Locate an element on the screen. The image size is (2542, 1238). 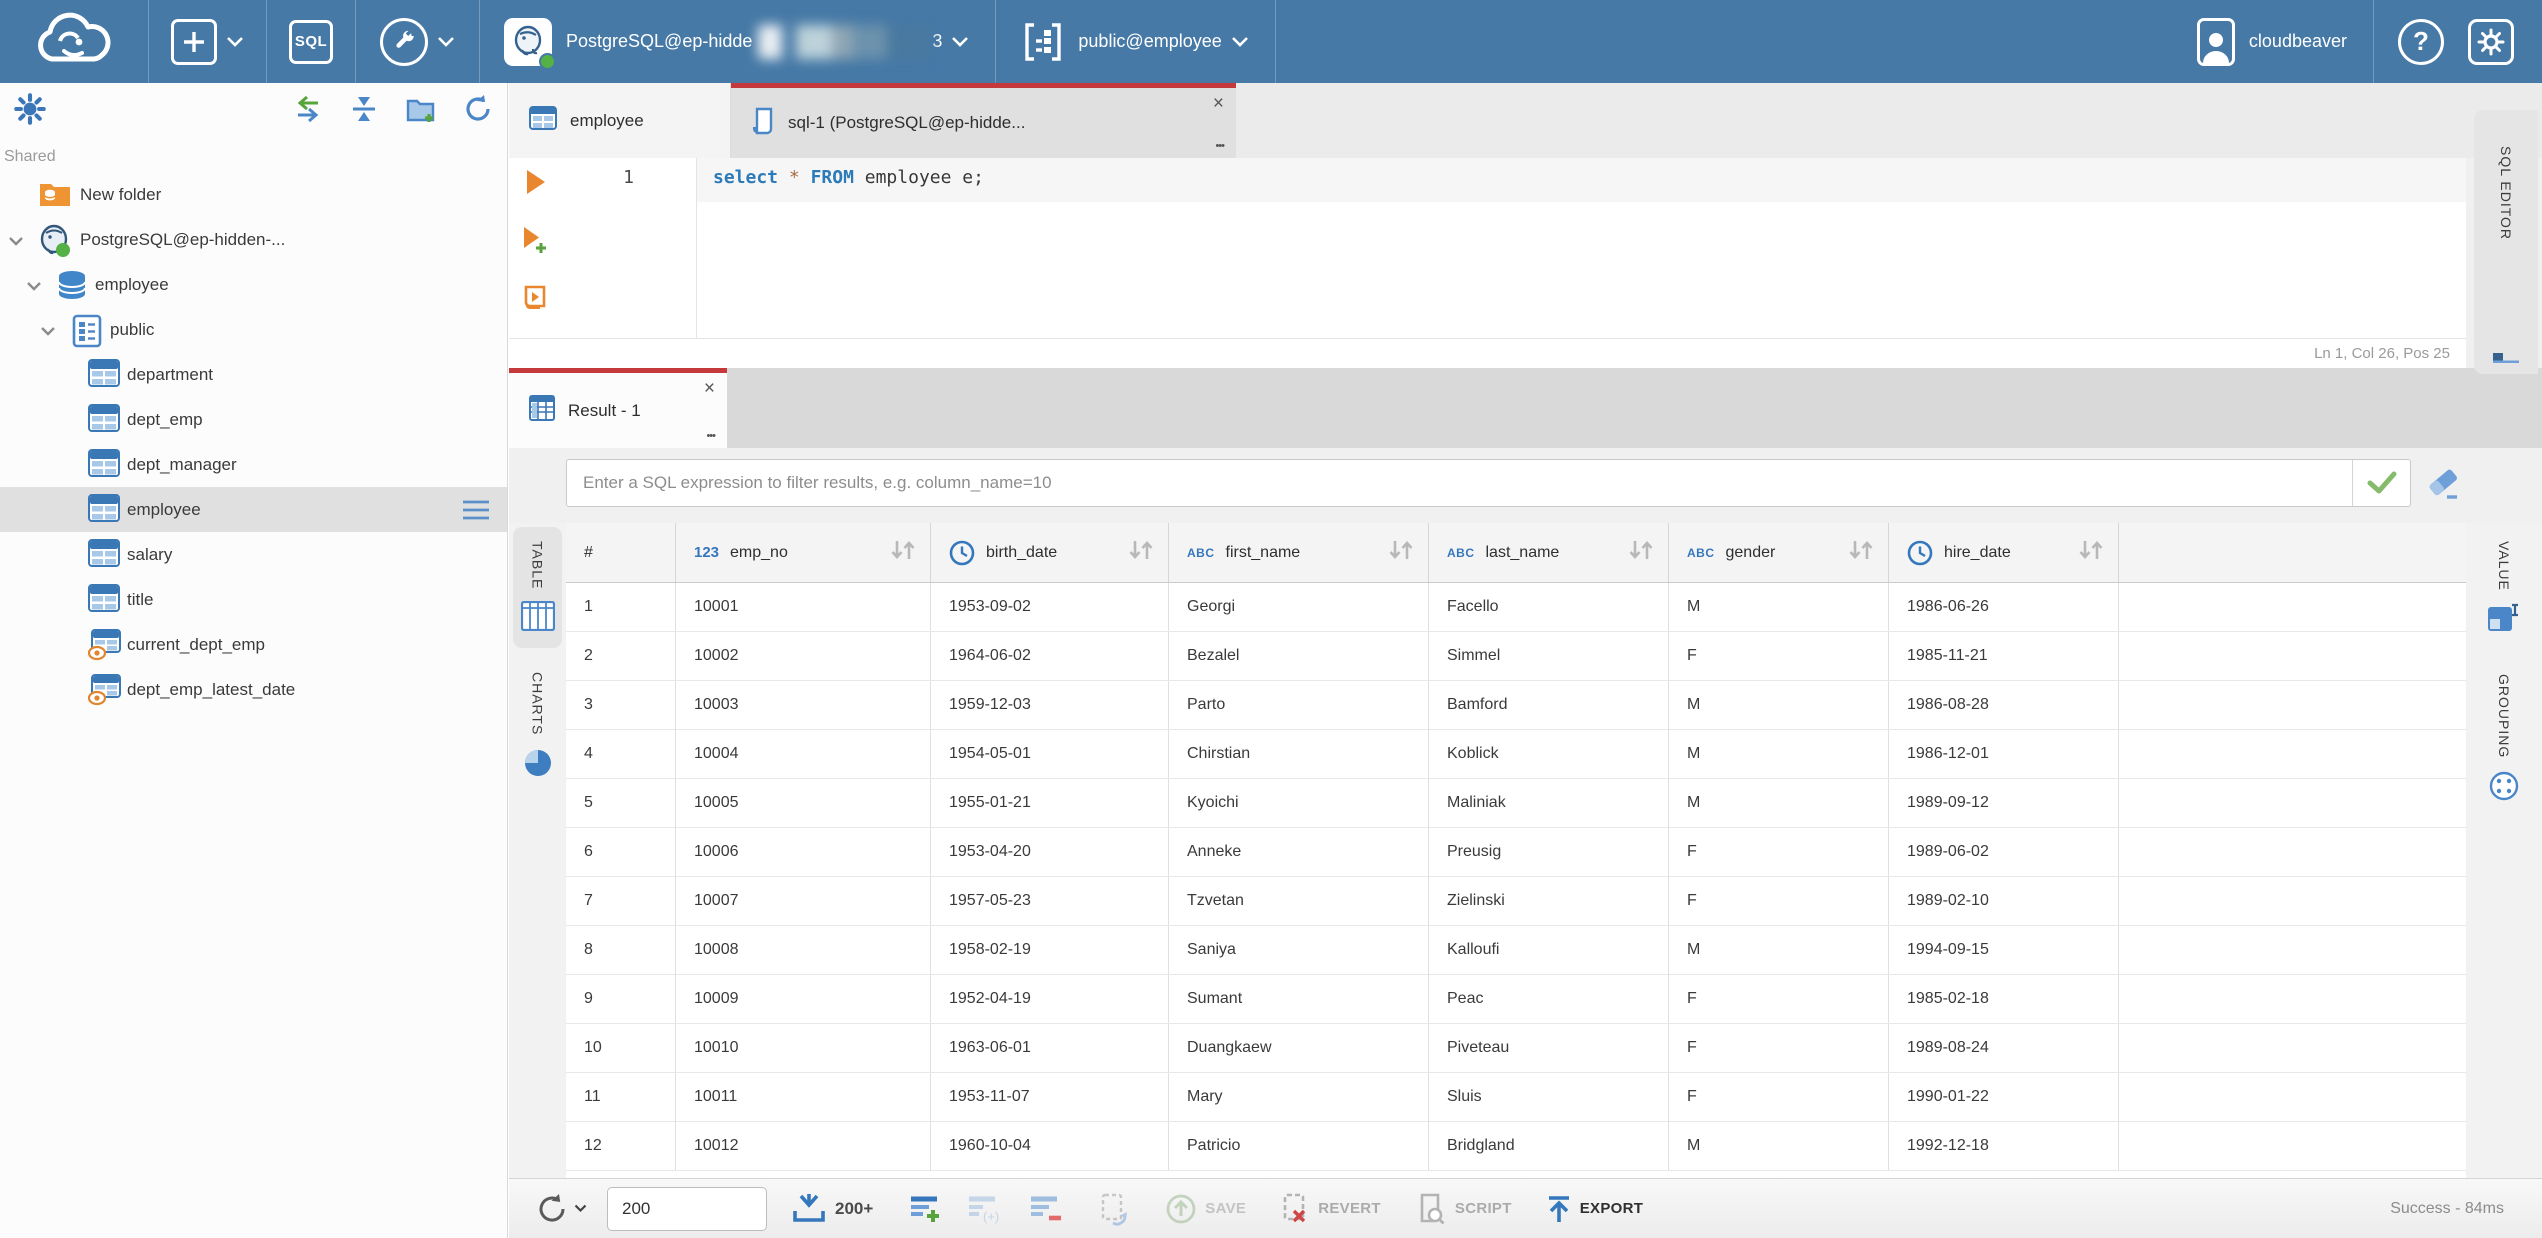
tree-item-current-dept-emp: current_dept_emp is located at coordinates (253, 644).